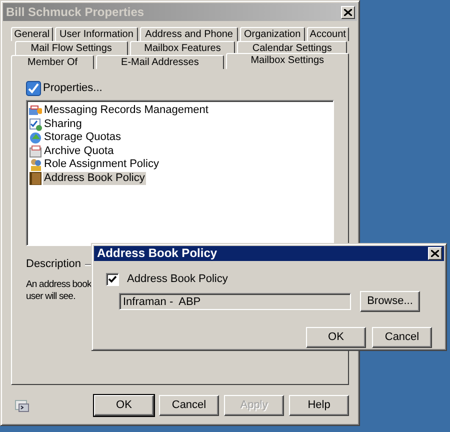 The height and width of the screenshot is (432, 450). Describe the element at coordinates (96, 34) in the screenshot. I see `tab: User Information` at that location.